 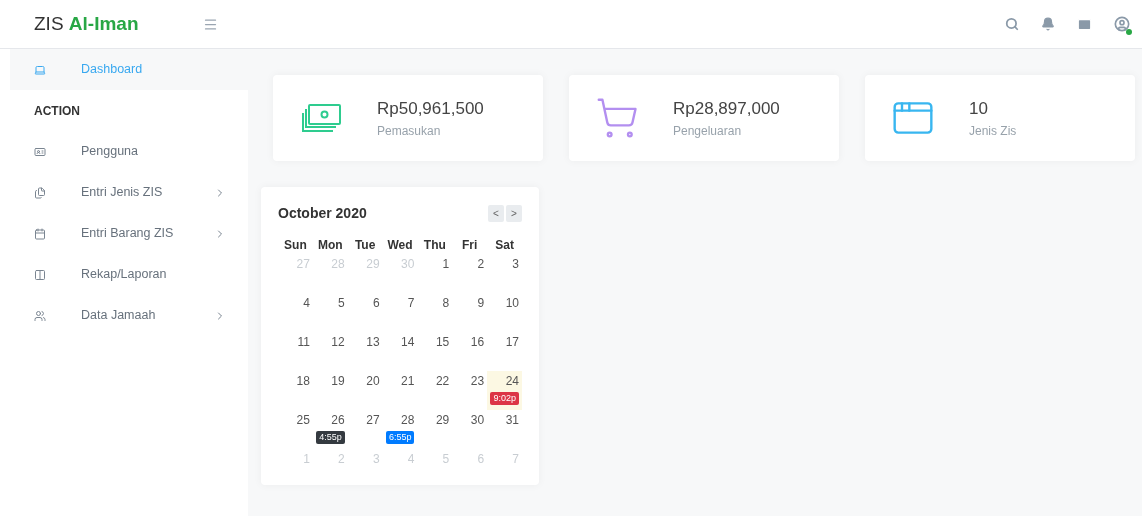 I want to click on sidebar-item: Rekap/Laporan, so click(x=129, y=274).